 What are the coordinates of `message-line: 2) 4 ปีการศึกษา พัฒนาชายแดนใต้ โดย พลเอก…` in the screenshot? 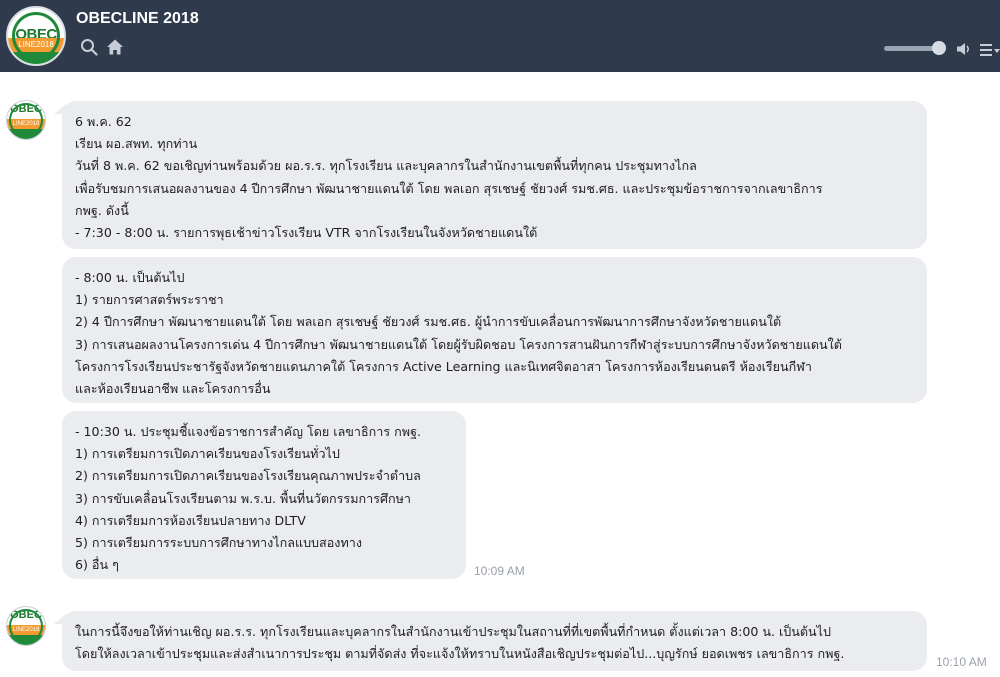 It's located at (428, 322).